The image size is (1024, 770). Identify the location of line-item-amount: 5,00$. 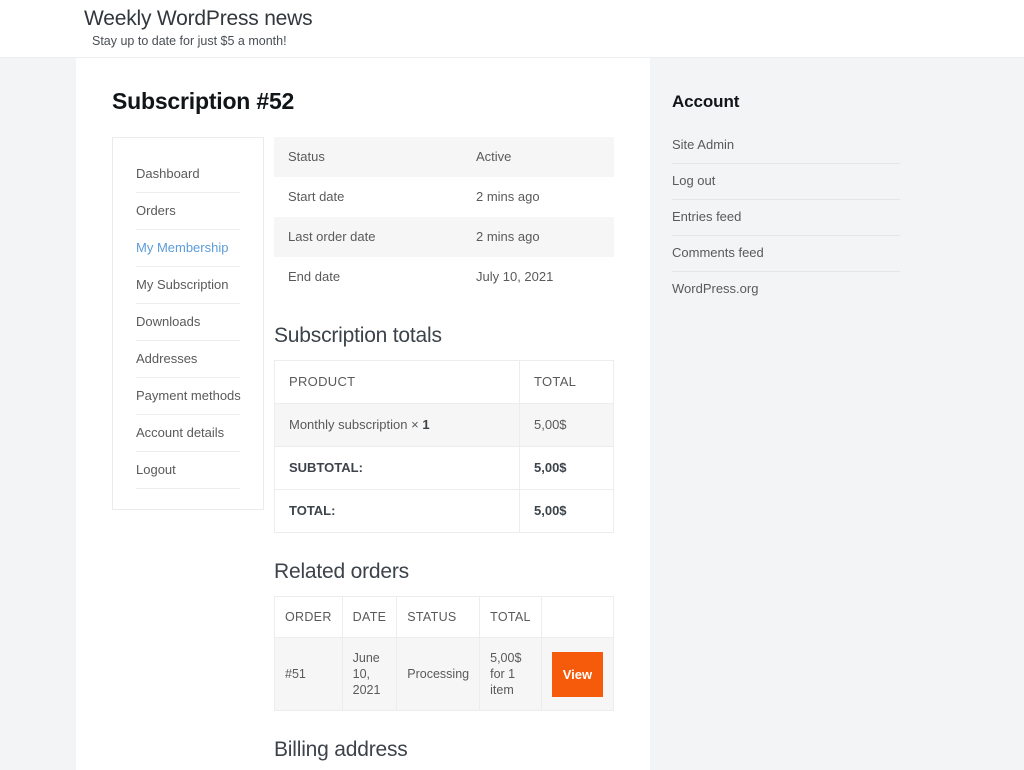
(566, 425).